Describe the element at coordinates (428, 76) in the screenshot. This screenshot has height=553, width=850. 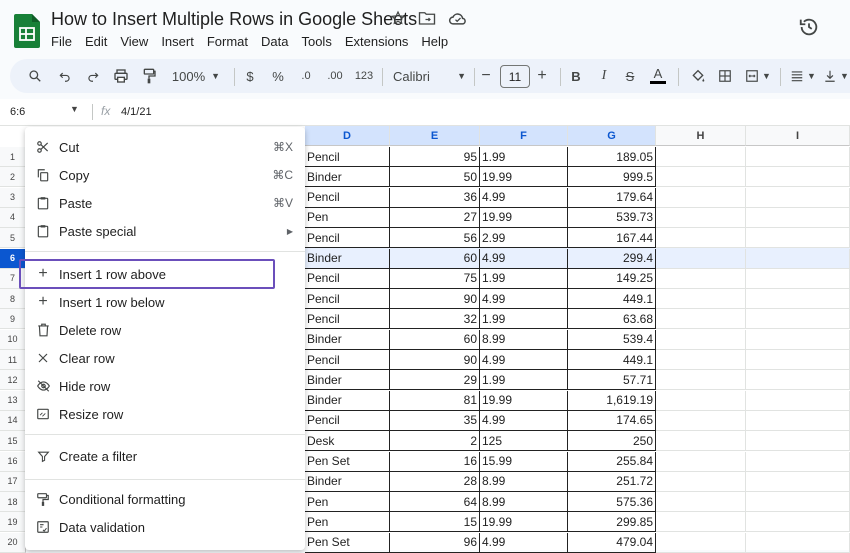
I see `font-select: Calibri ▼` at that location.